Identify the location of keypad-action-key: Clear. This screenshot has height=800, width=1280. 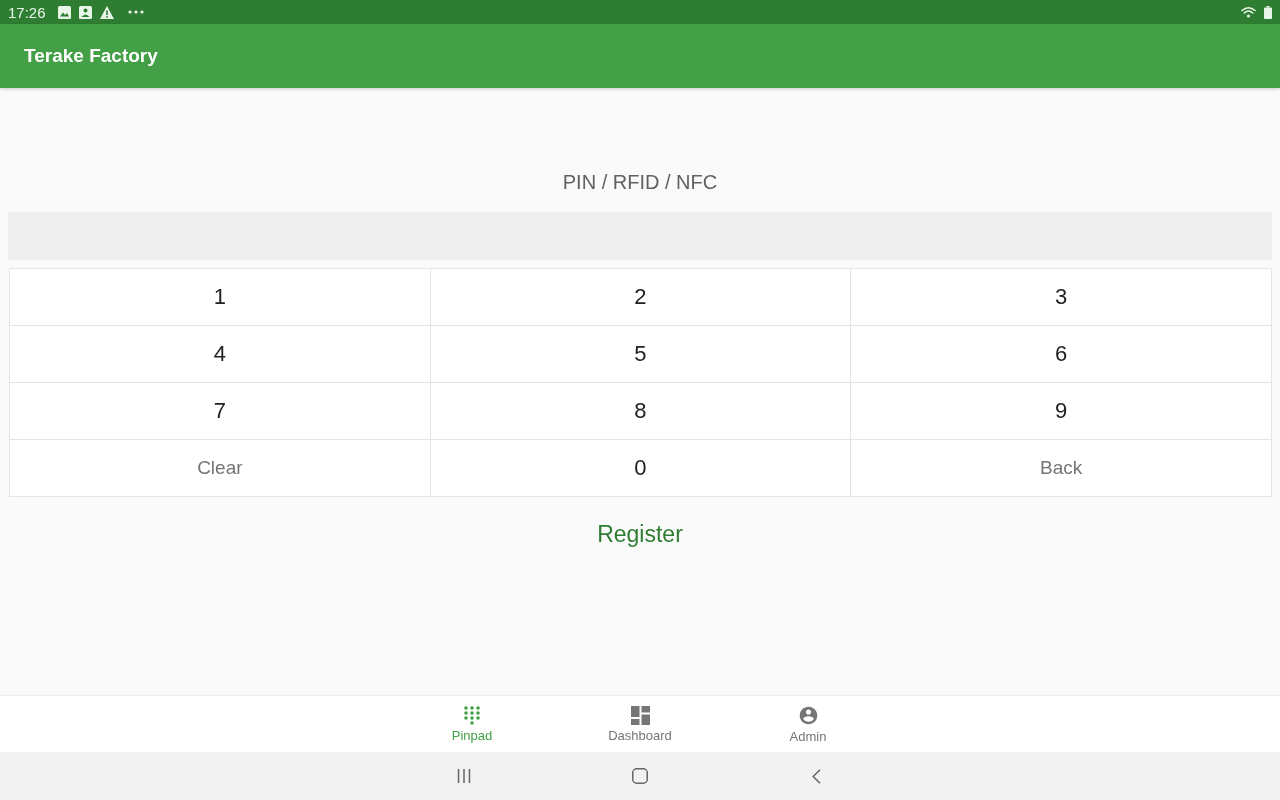
(220, 468).